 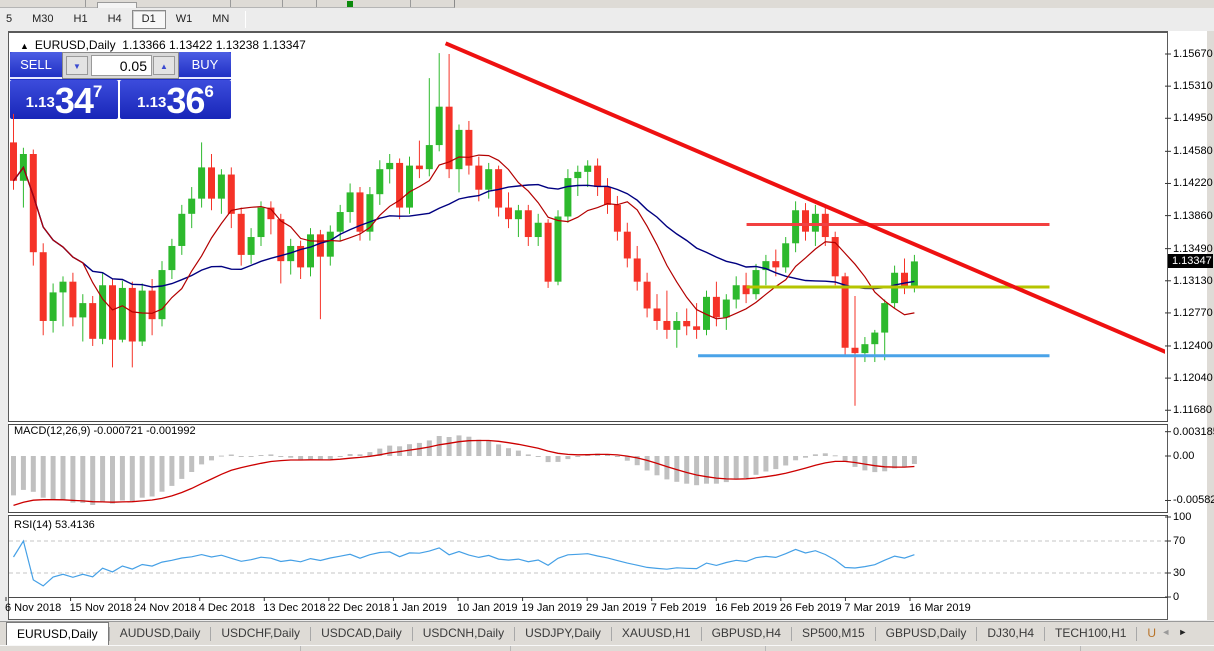 What do you see at coordinates (1090, 633) in the screenshot?
I see `tab-tech100-h1: TECH100,H1` at bounding box center [1090, 633].